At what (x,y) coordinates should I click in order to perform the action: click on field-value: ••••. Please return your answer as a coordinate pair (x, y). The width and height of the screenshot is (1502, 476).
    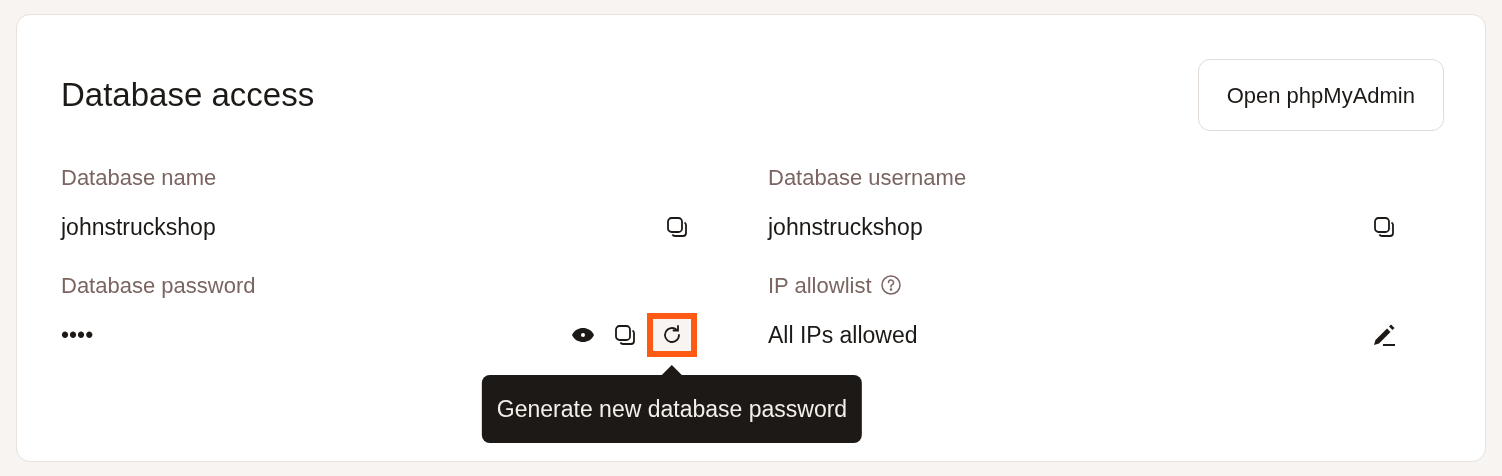
    Looking at the image, I should click on (77, 335).